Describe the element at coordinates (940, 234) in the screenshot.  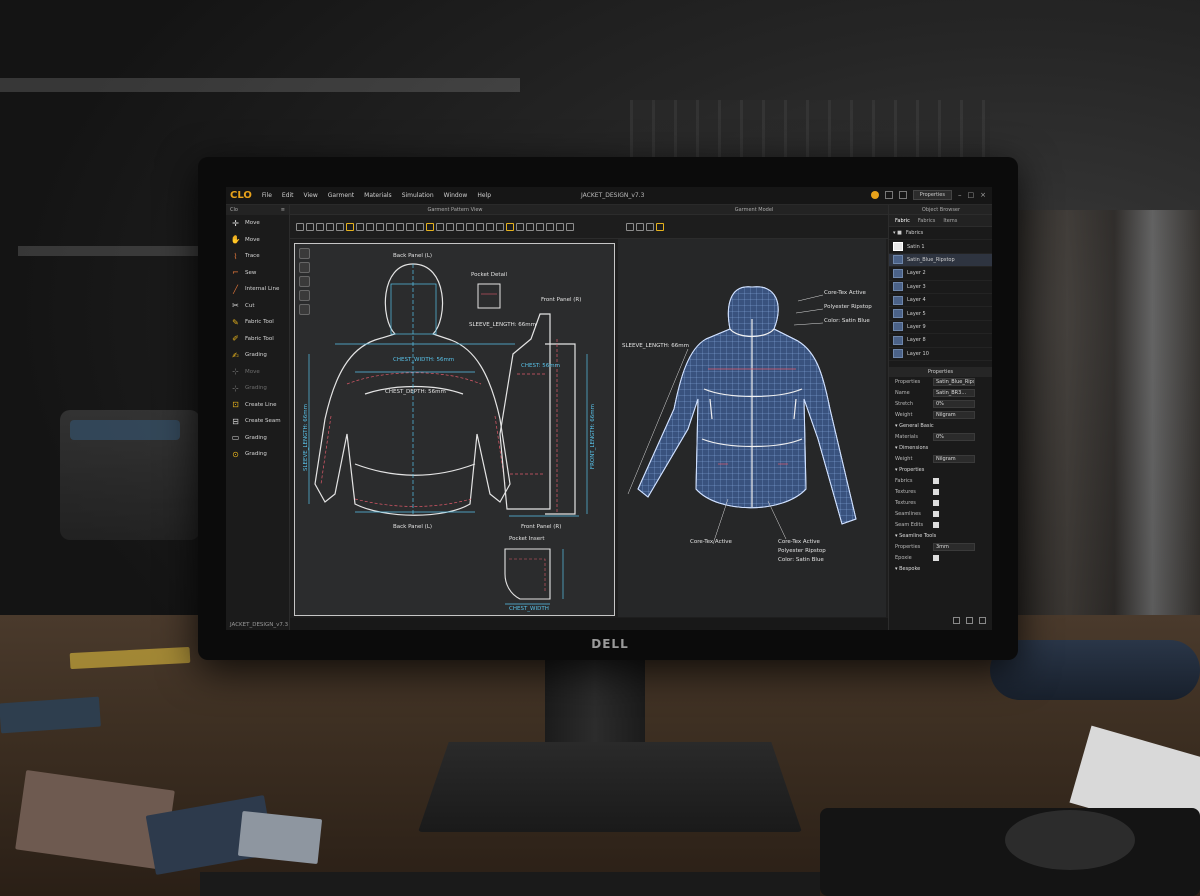
I see `tree-root-fabrics: ▾ ■ Fabrics` at that location.